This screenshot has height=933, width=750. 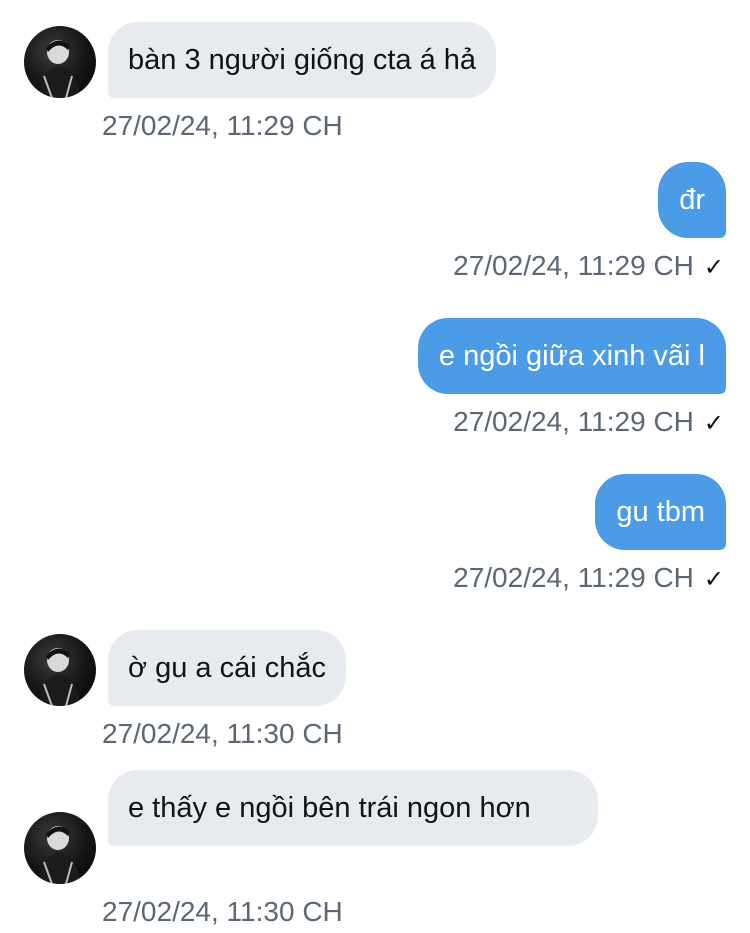 I want to click on message-bubble-outgoing: e ngồi giữa xinh vãi l, so click(x=571, y=356).